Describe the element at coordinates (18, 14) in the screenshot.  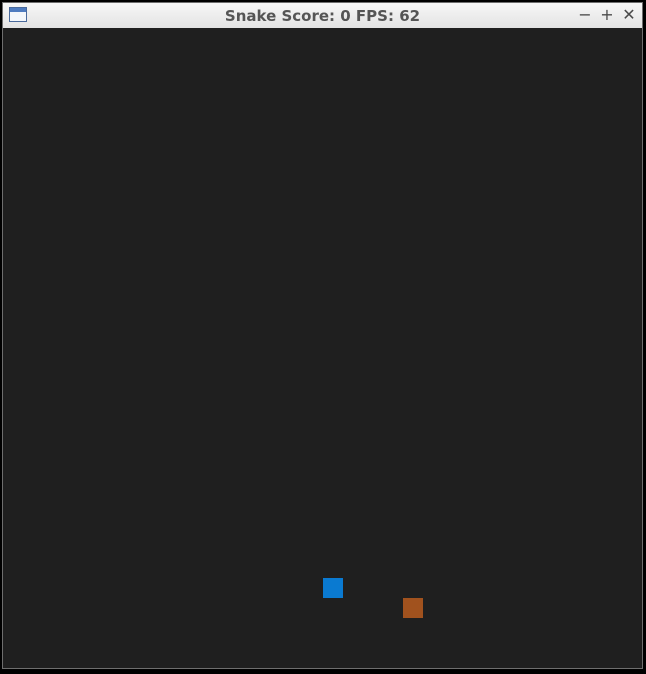
I see `window-app-icon` at that location.